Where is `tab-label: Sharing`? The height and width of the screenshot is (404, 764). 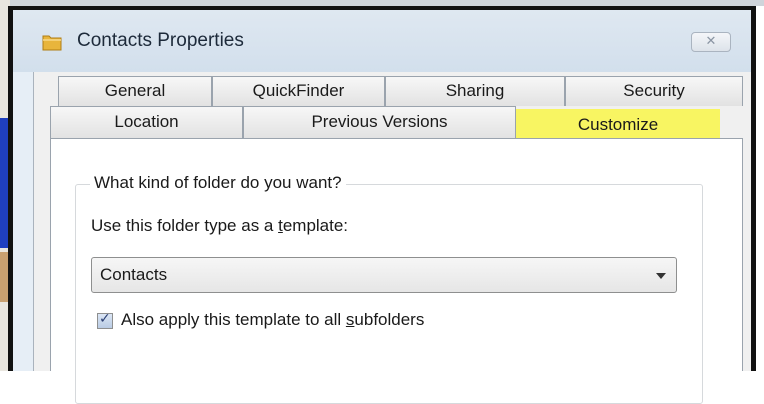
tab-label: Sharing is located at coordinates (475, 90).